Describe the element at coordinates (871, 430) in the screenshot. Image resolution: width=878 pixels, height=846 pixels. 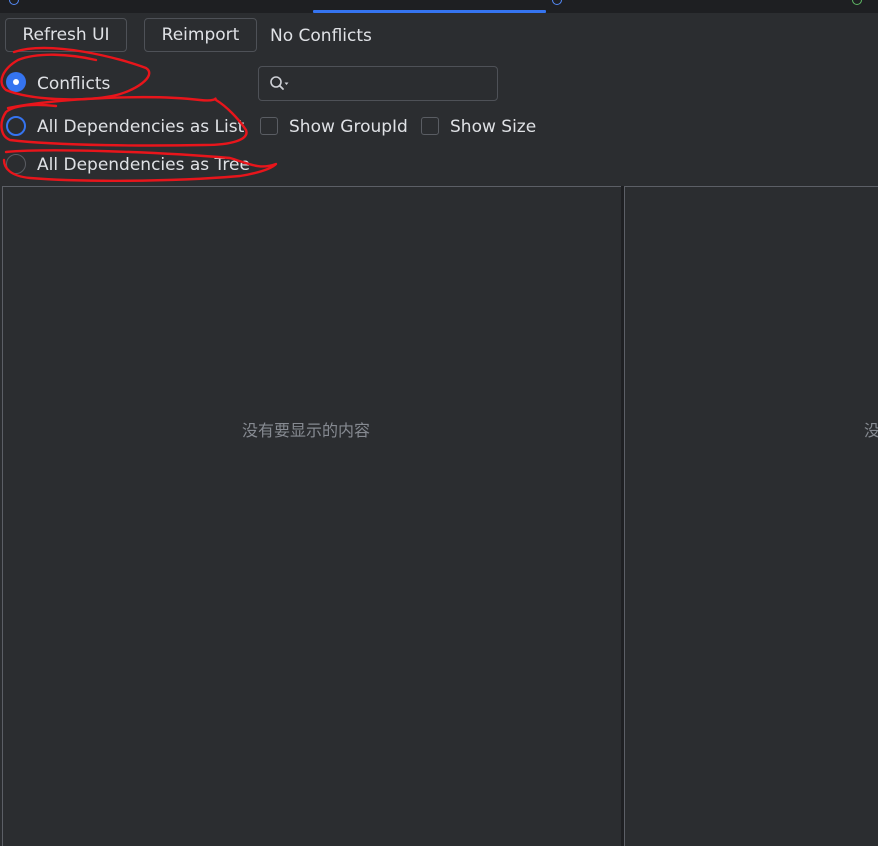
I see `empty-state-text-right: 没` at that location.